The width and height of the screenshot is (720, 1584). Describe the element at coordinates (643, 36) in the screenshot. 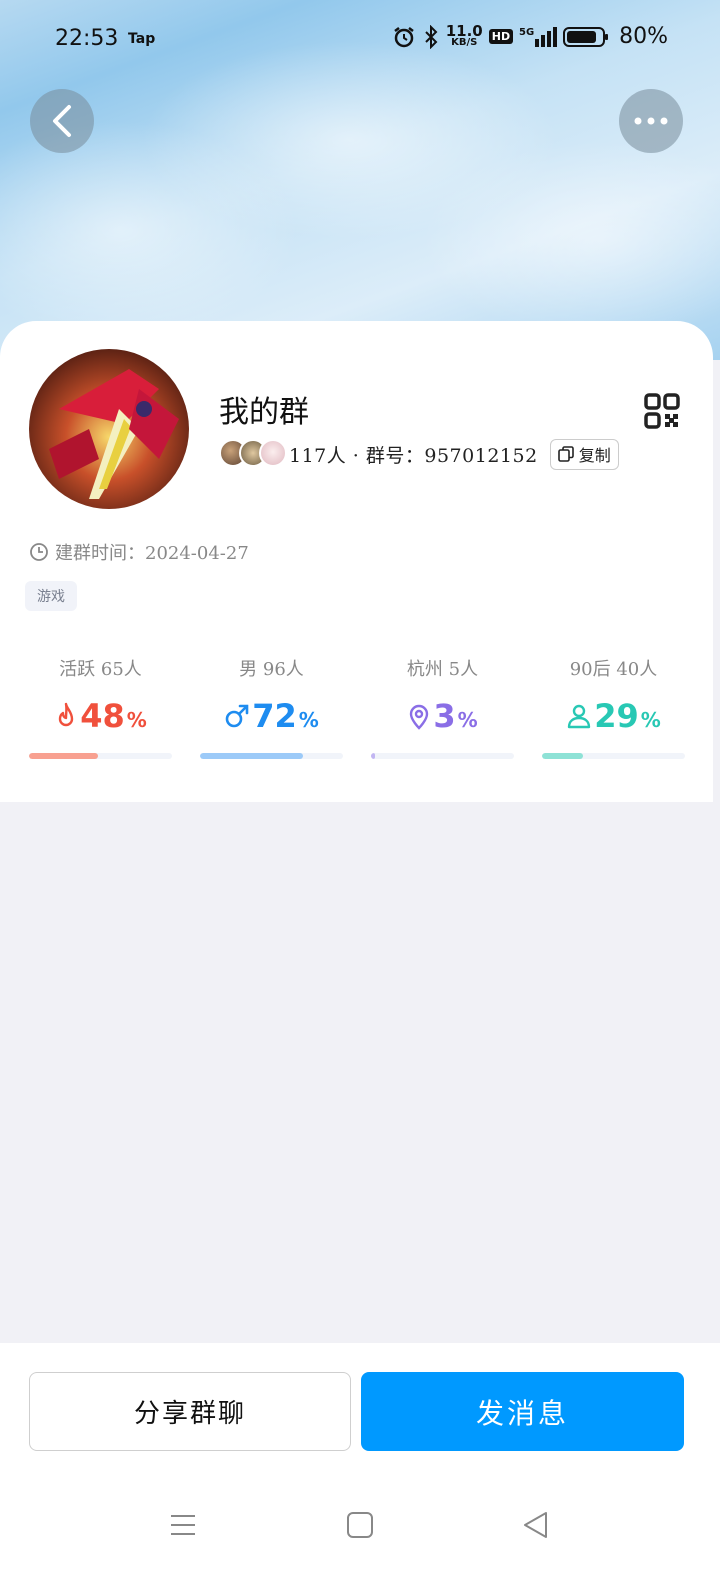

I see `battery-percent: 80%` at that location.